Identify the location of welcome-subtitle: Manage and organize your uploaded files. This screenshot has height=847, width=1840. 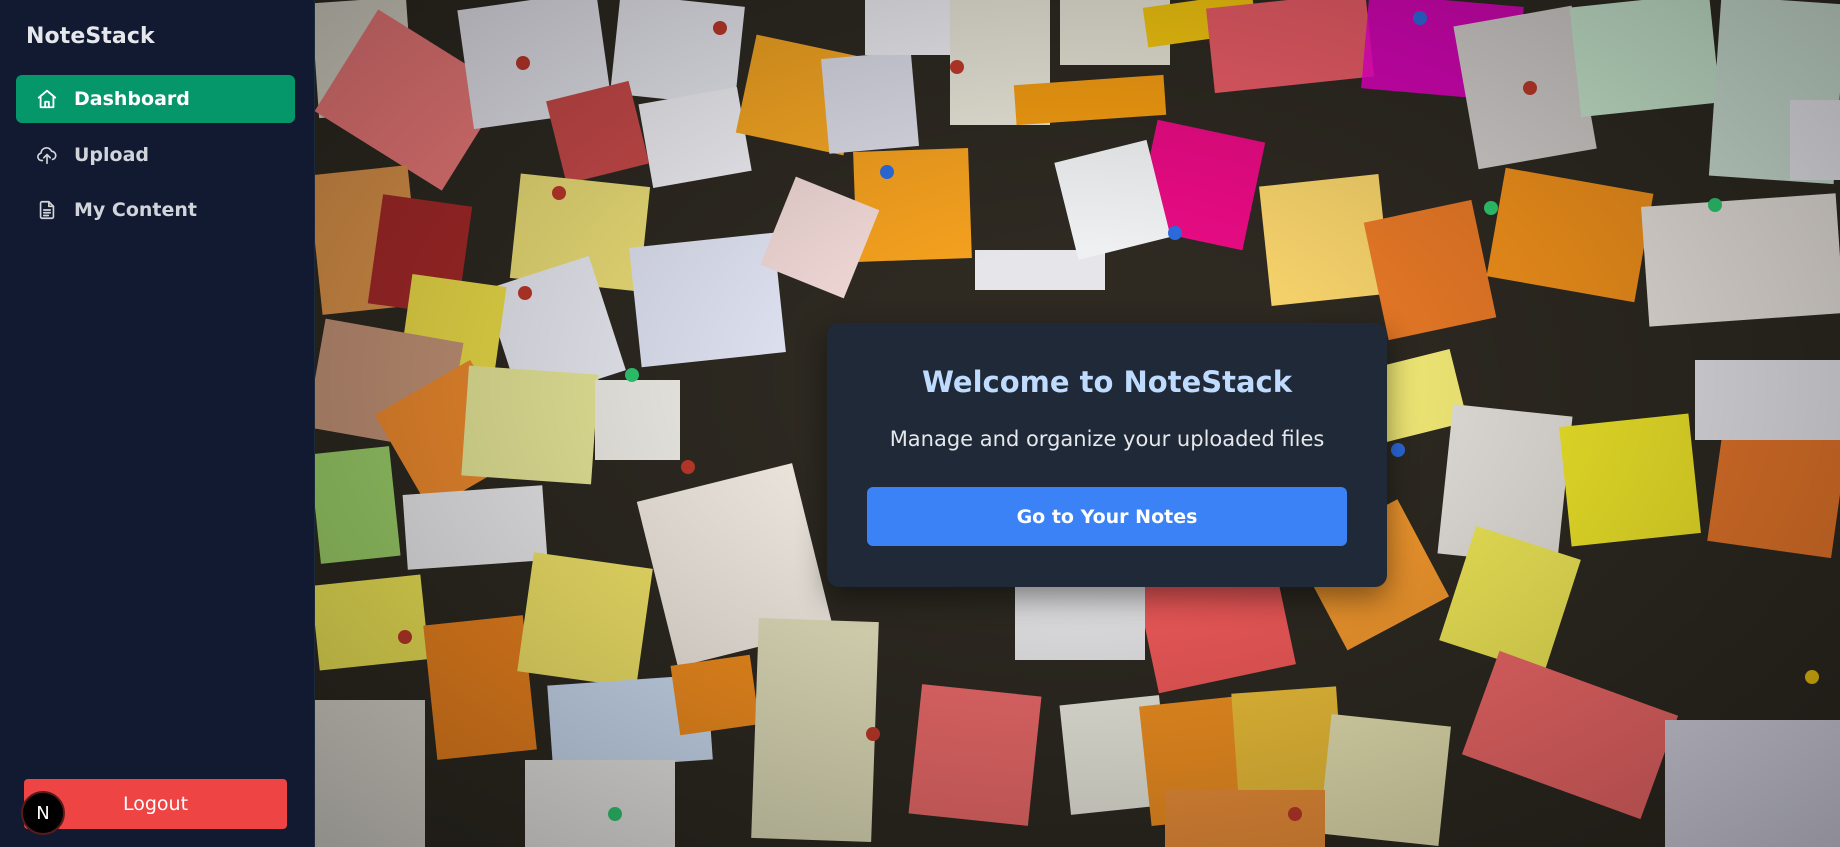
(1107, 439).